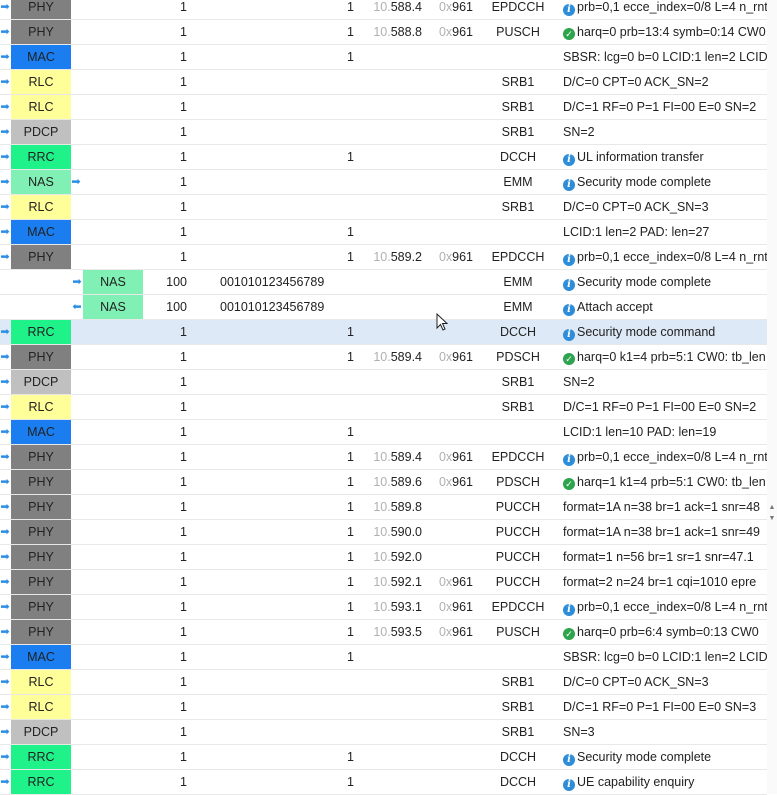 The image size is (777, 795). Describe the element at coordinates (518, 632) in the screenshot. I see `channel-cell: PUSCH` at that location.